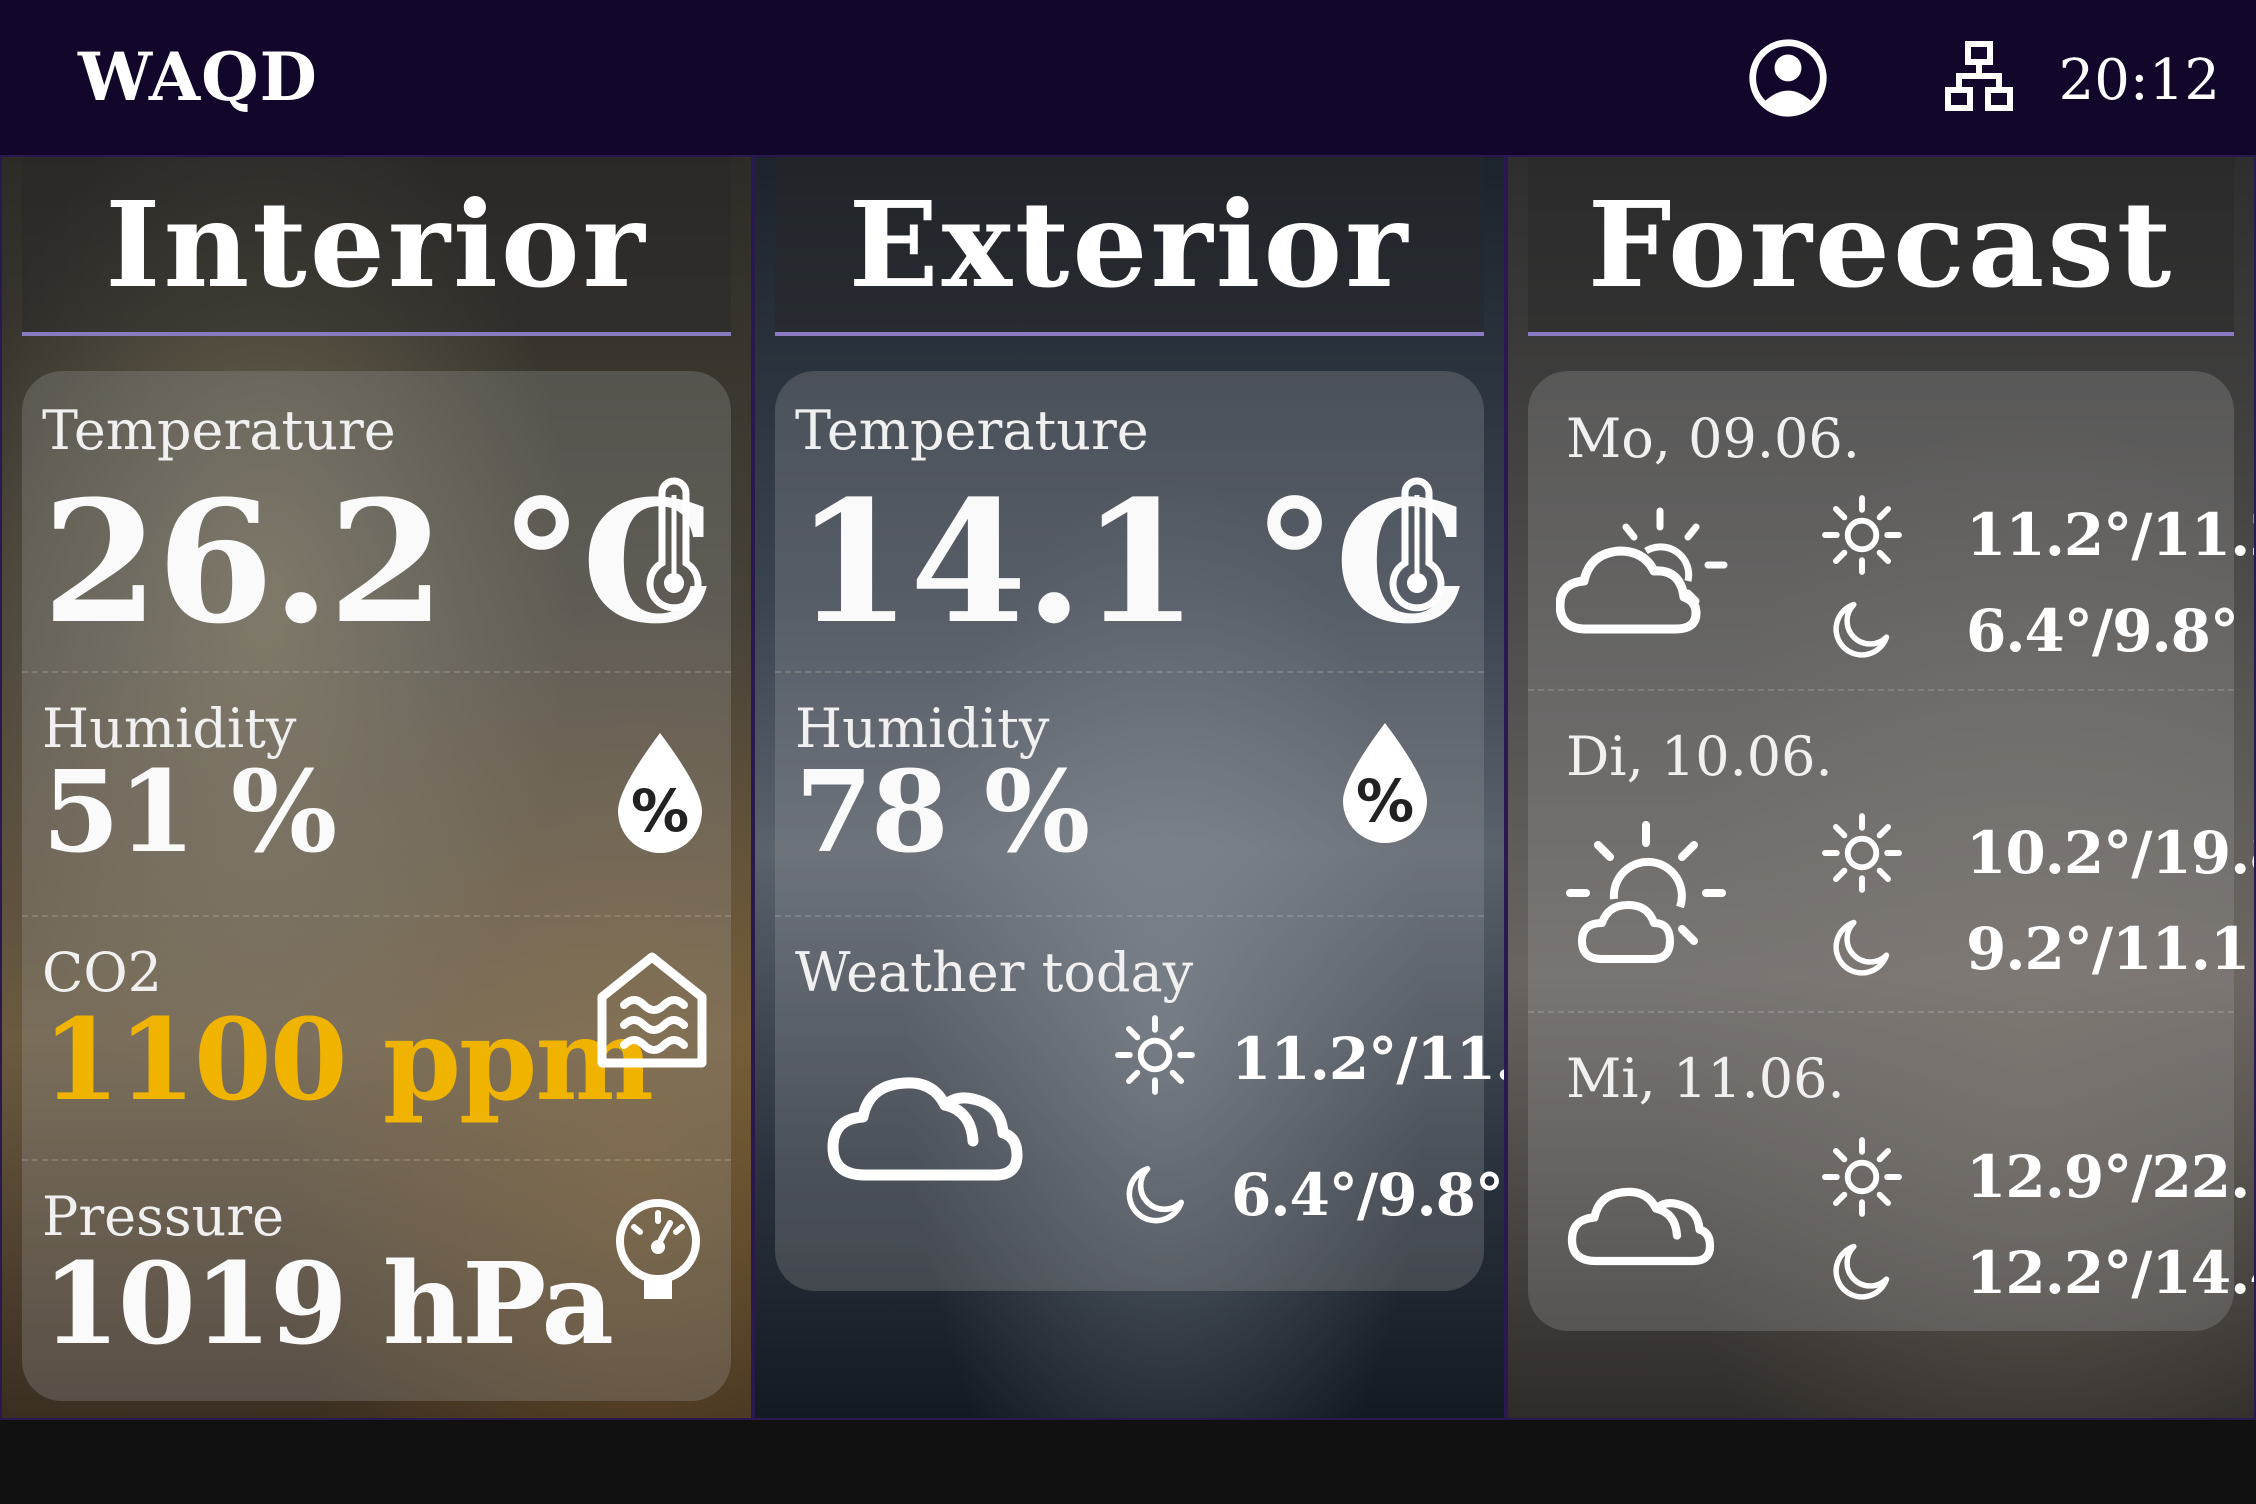 This screenshot has height=1504, width=2256. Describe the element at coordinates (1699, 756) in the screenshot. I see `forecast-date: Di, 10.06.` at that location.